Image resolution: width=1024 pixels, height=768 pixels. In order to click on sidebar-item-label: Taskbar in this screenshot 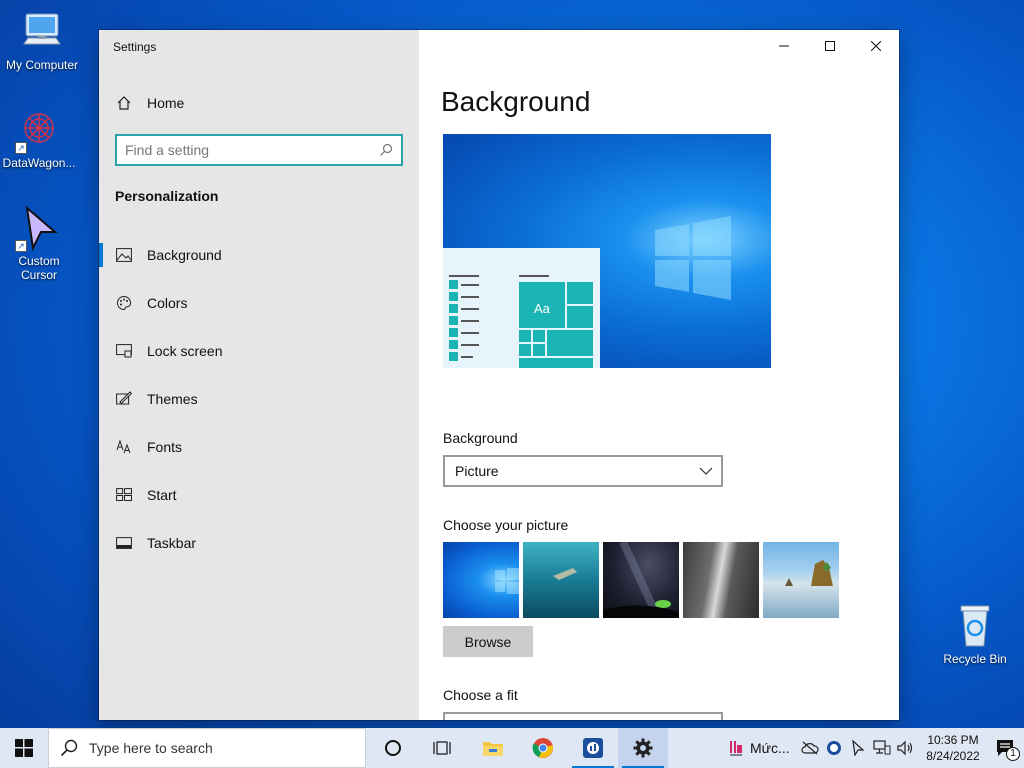, I will do `click(172, 543)`.